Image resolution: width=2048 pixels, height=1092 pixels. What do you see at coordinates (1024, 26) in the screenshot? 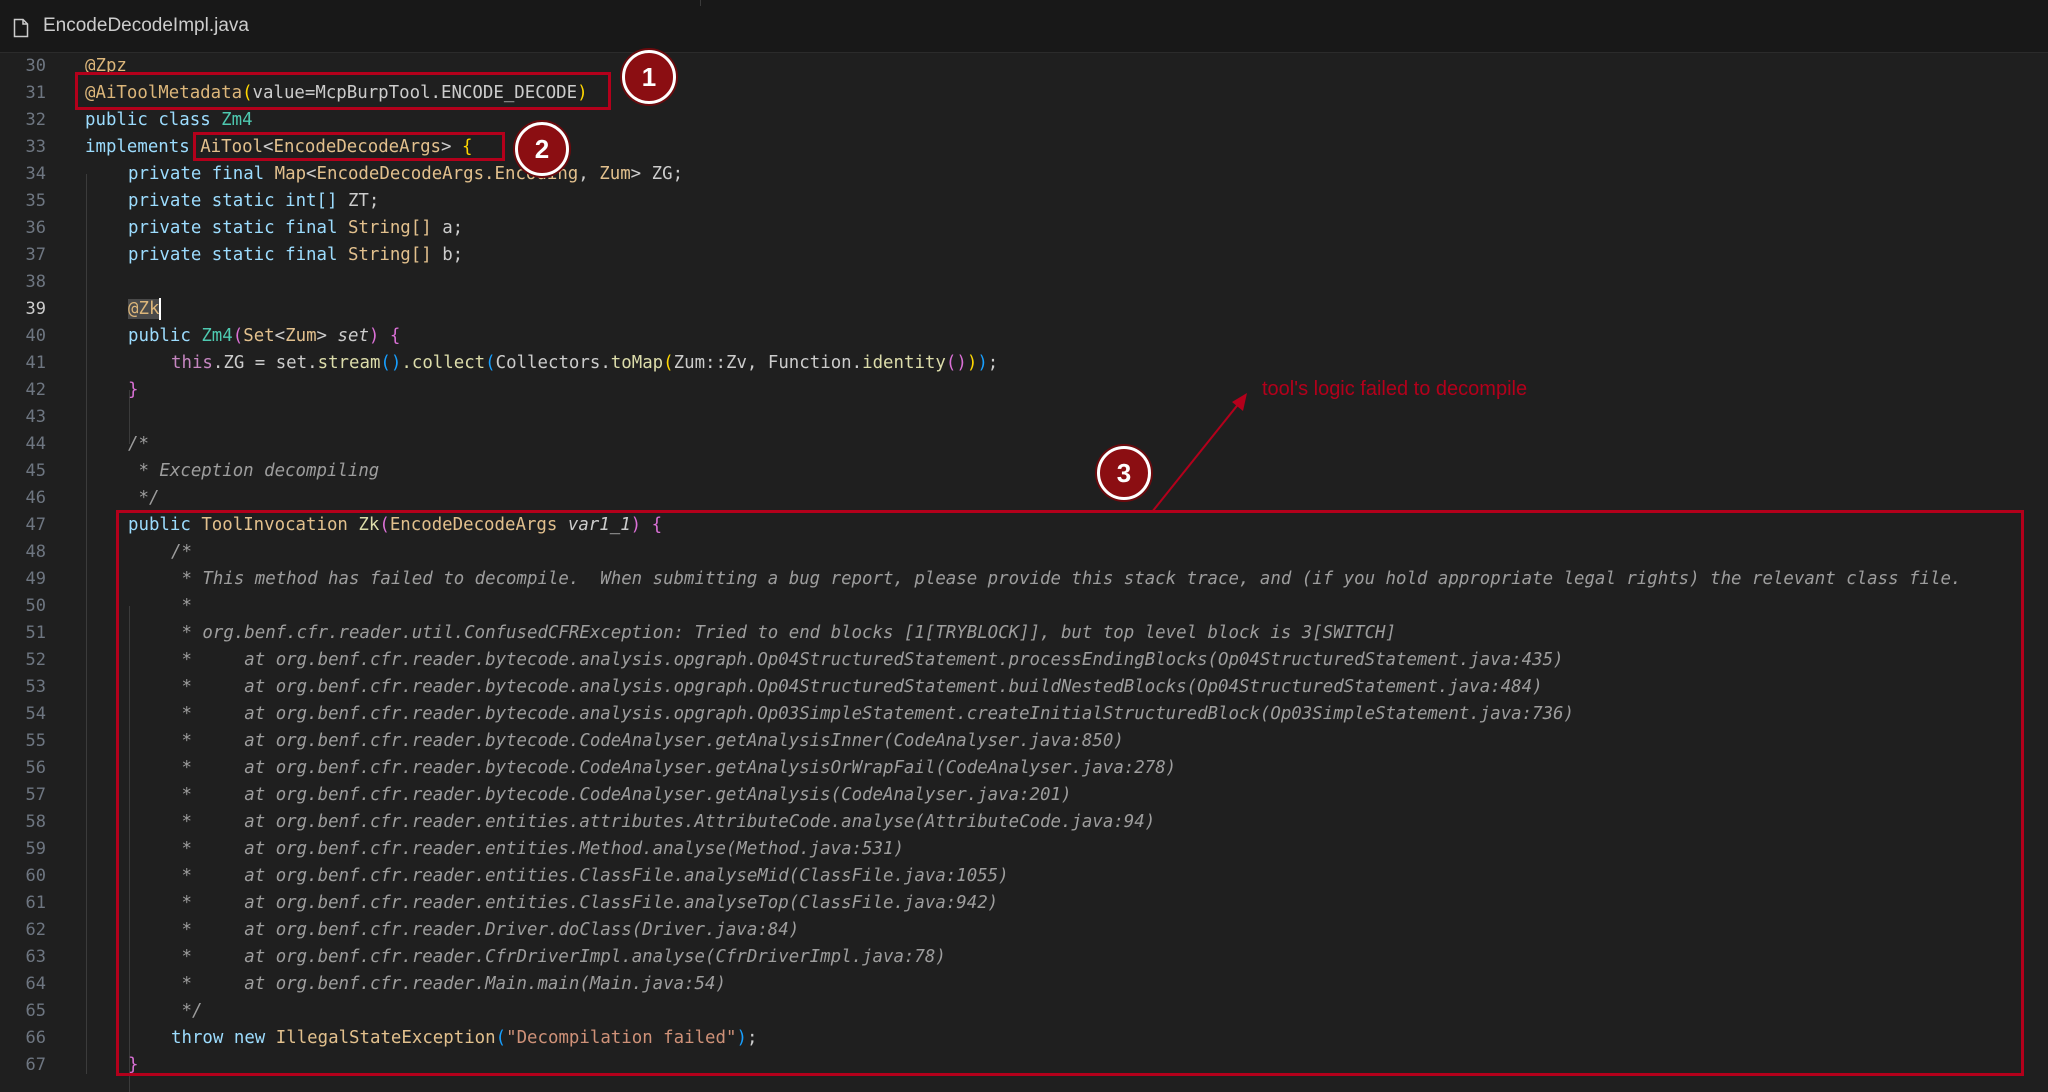
I see `editor-tab-bar: EncodeDecodeImpl.java` at bounding box center [1024, 26].